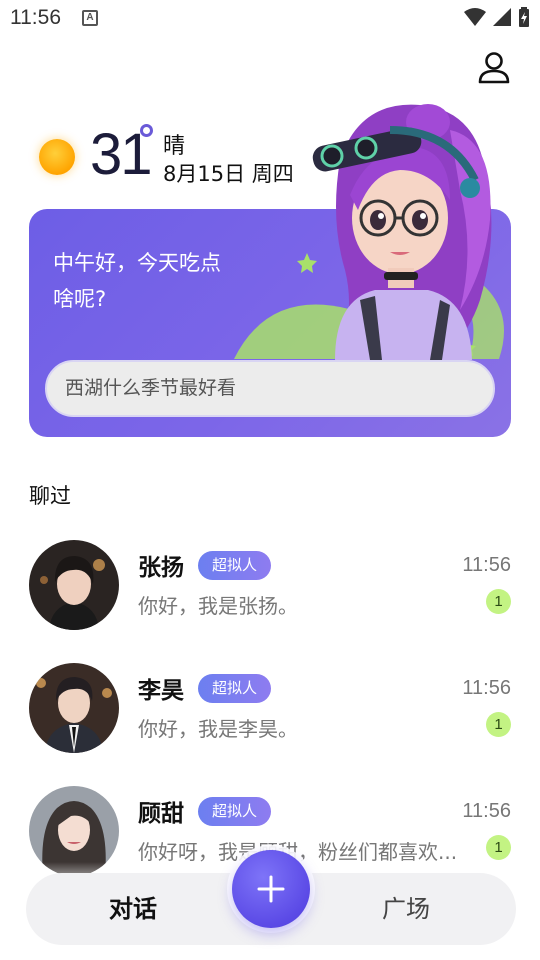 Image resolution: width=540 pixels, height=960 pixels. I want to click on chat-list-item: 李昊 超拟人 11:56 你好，我是李昊。 1, so click(270, 713).